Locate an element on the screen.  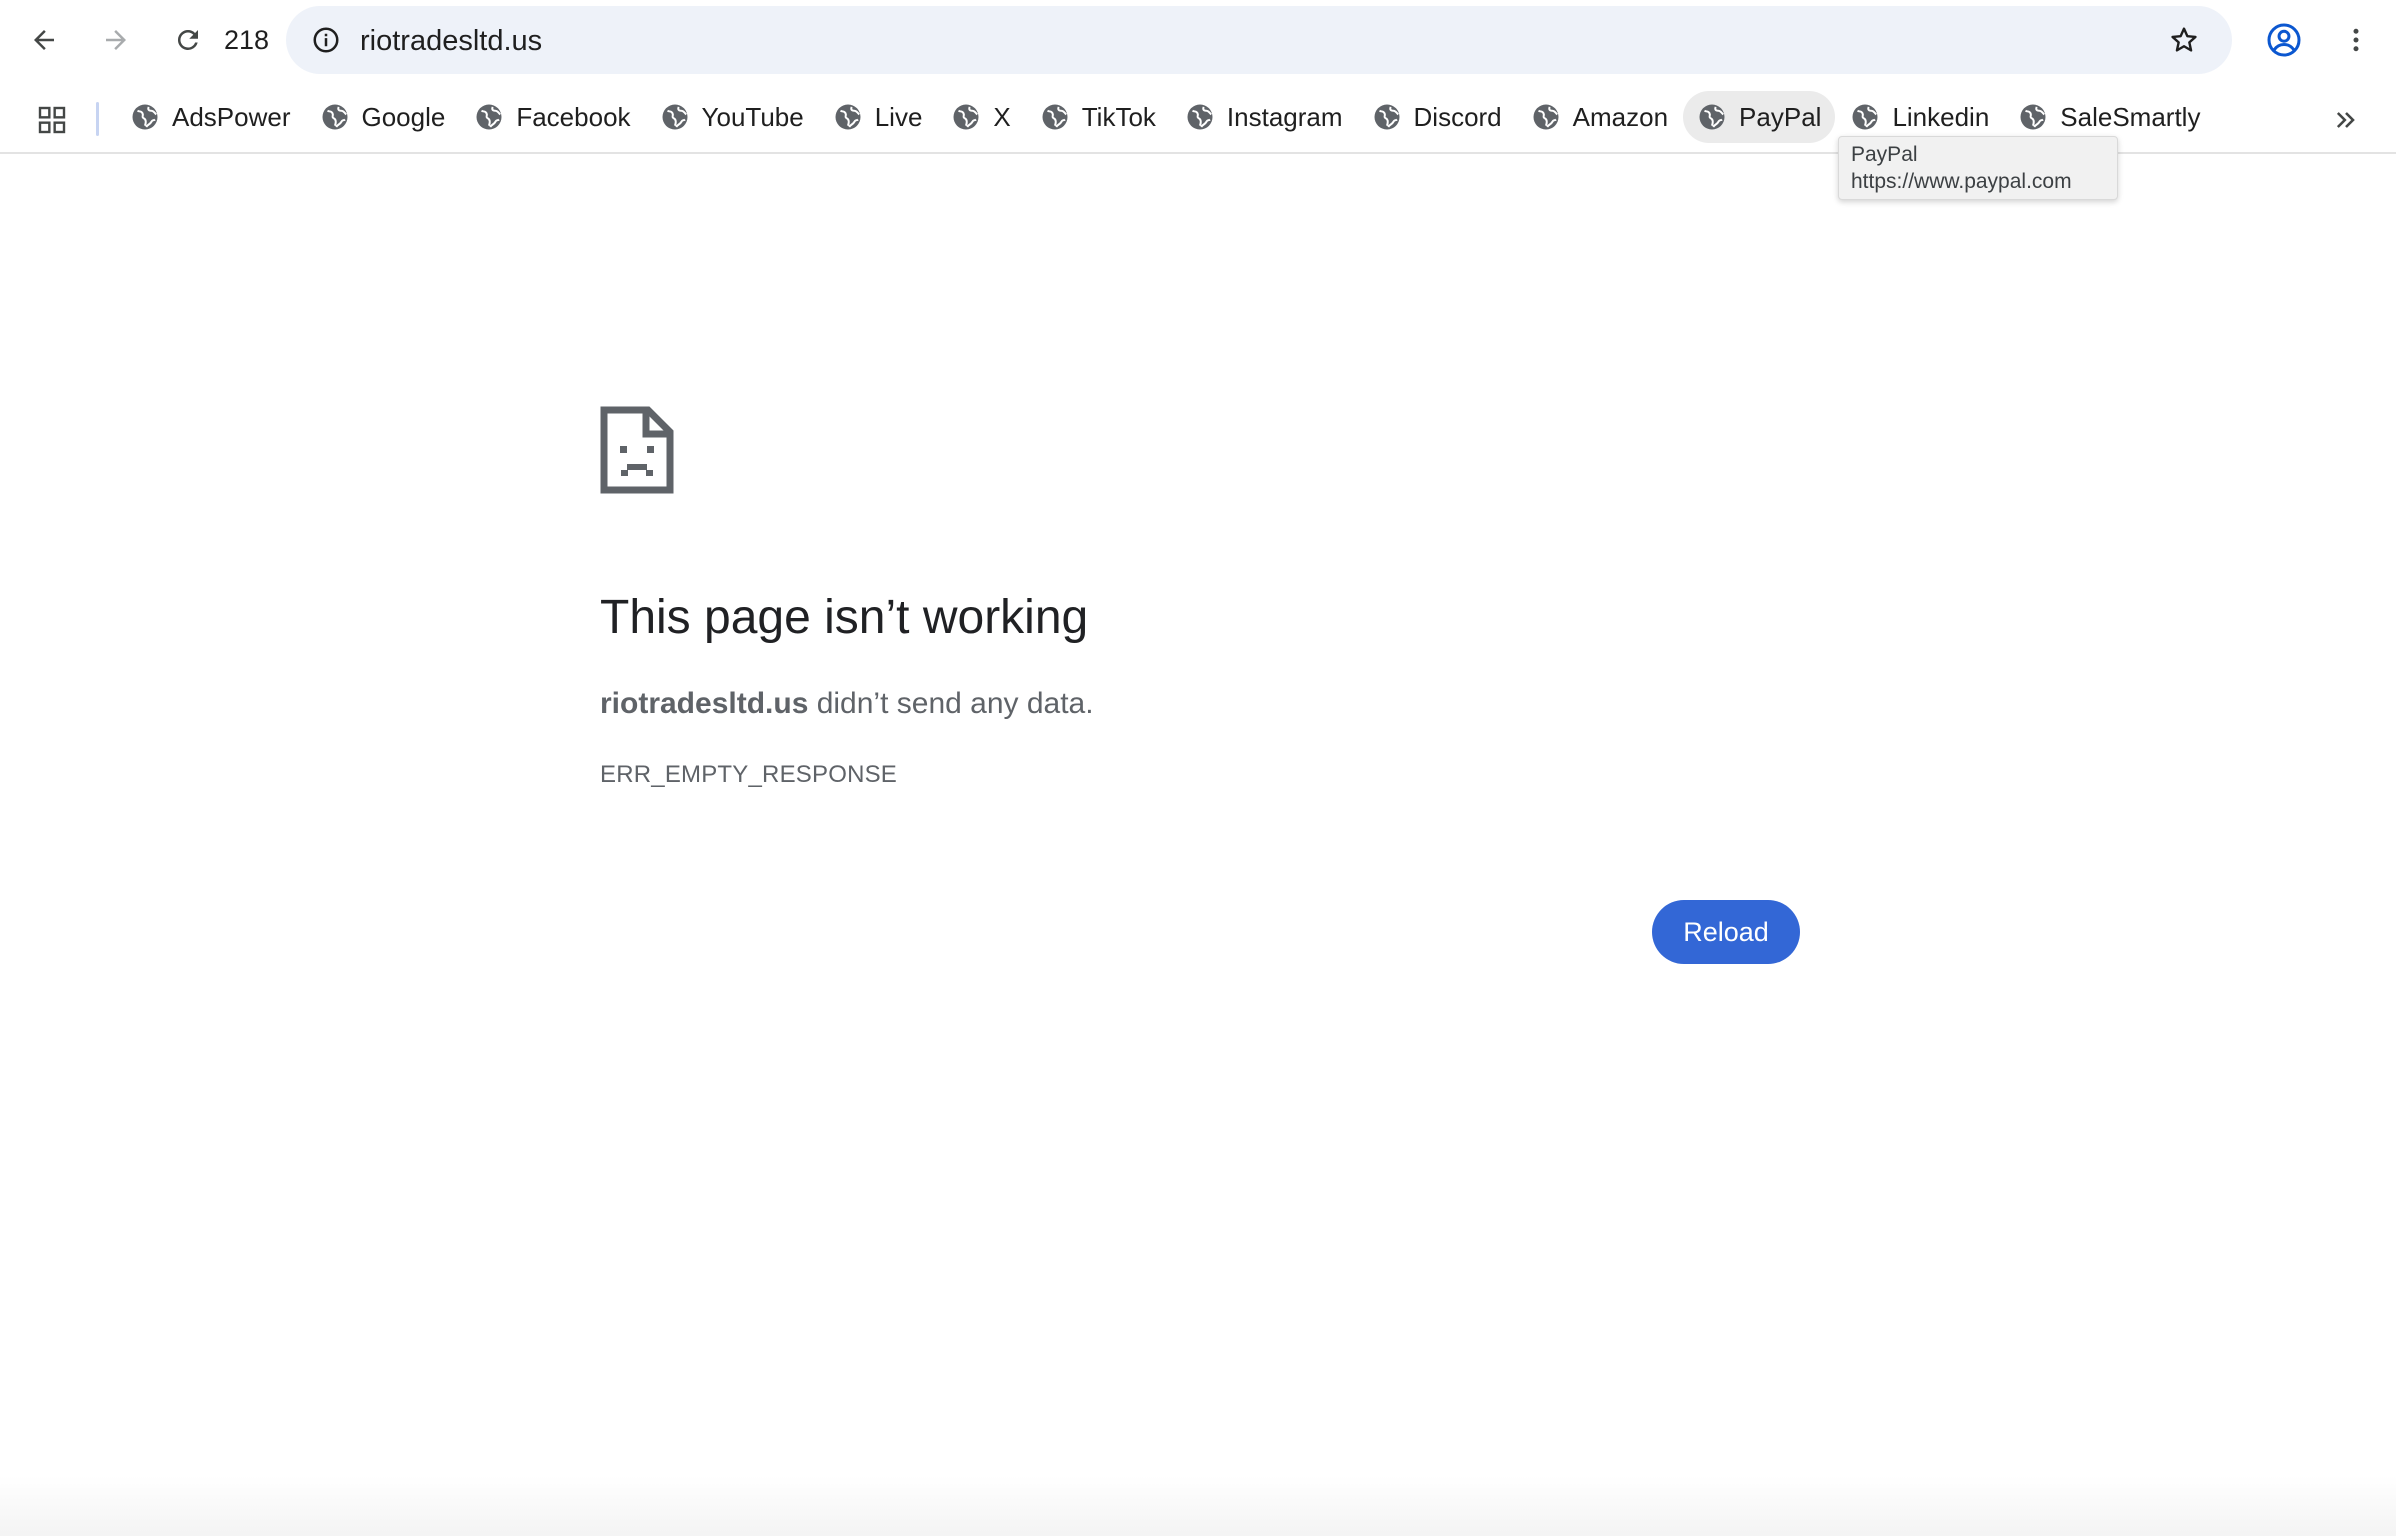
bookmark-youtube: YouTube is located at coordinates (732, 117).